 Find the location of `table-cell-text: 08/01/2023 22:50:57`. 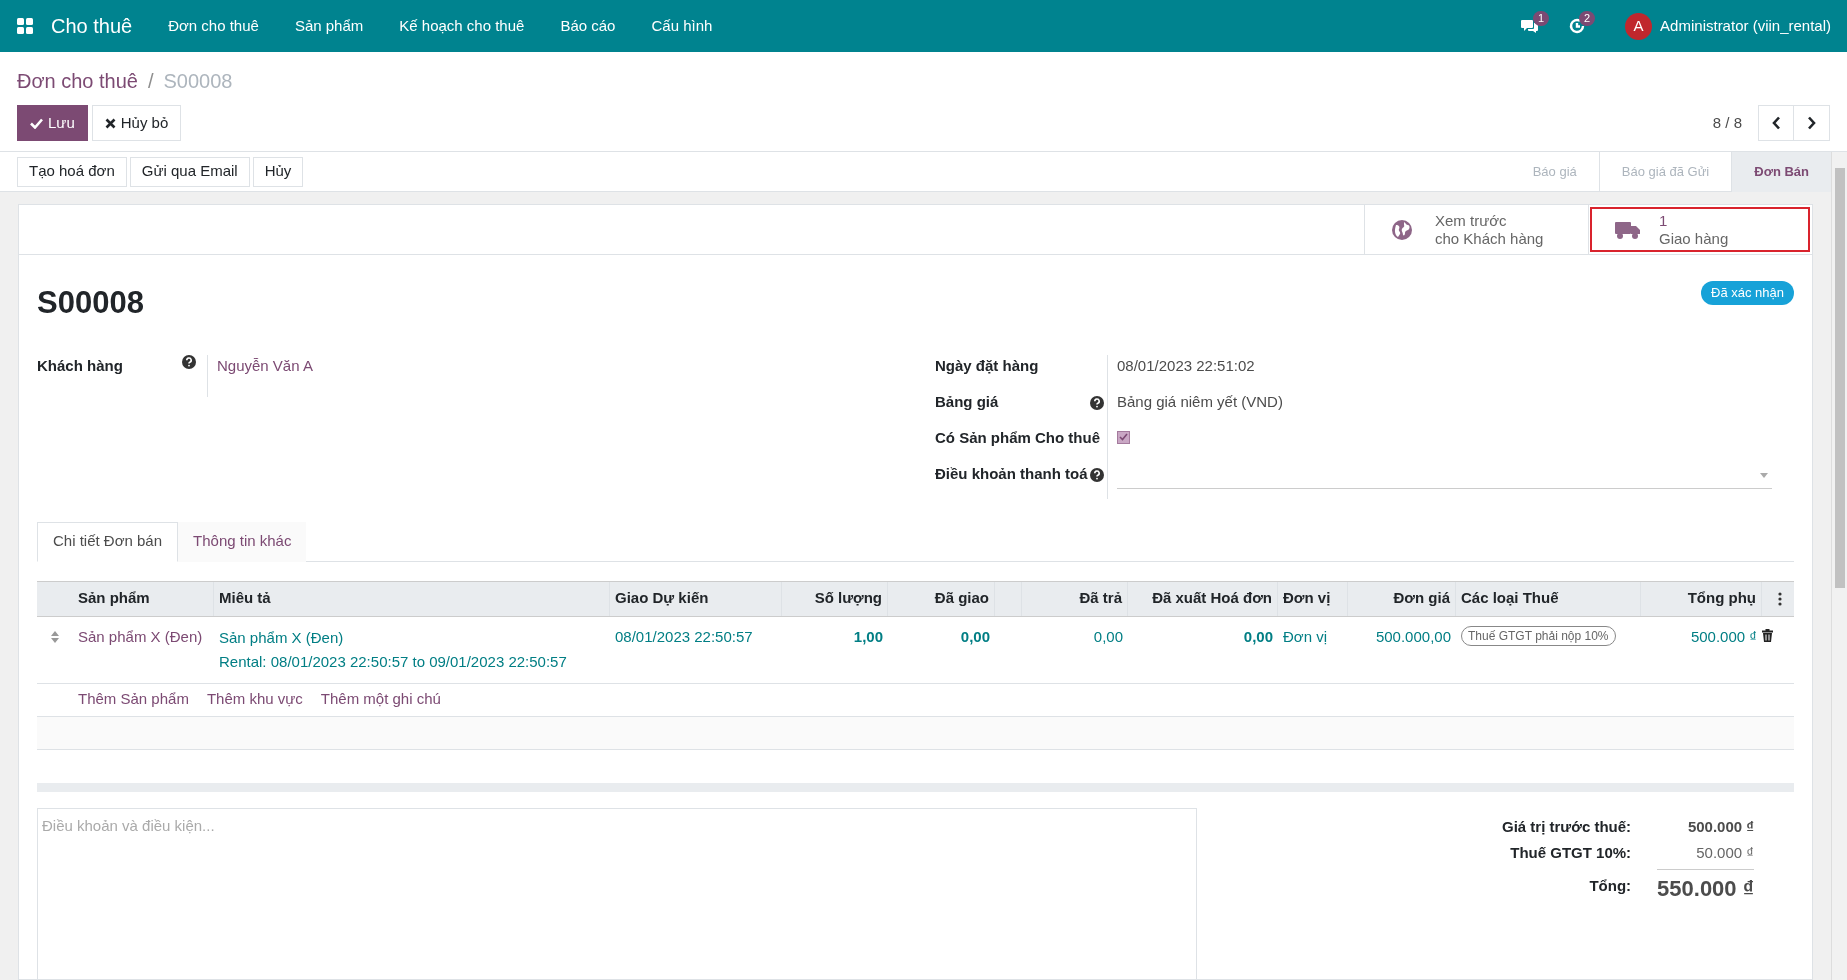

table-cell-text: 08/01/2023 22:50:57 is located at coordinates (684, 636).